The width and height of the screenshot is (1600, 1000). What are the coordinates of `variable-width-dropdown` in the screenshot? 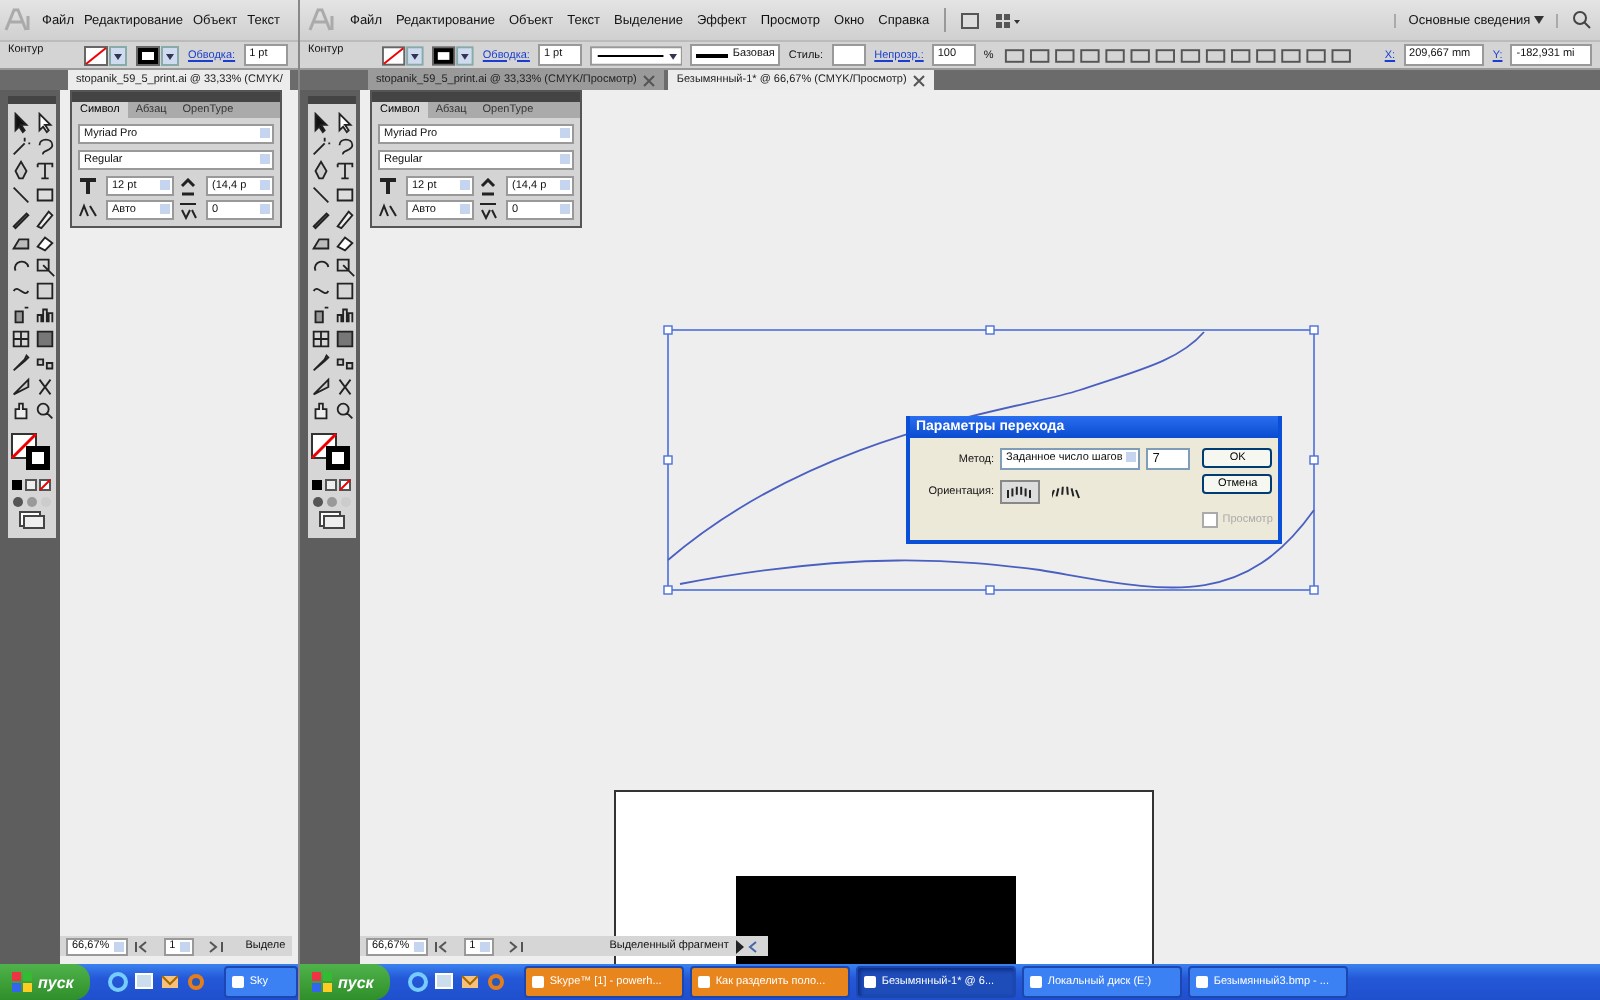 It's located at (636, 55).